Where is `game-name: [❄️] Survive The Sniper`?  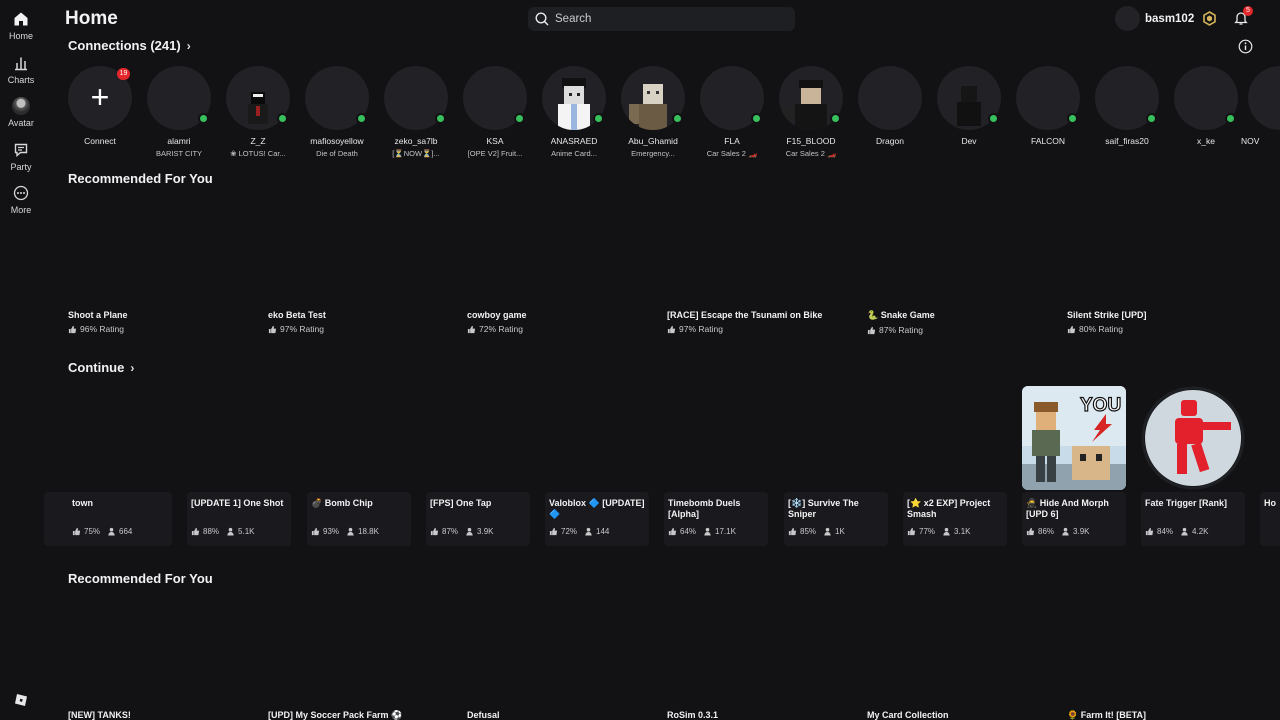
game-name: [❄️] Survive The Sniper is located at coordinates (823, 508).